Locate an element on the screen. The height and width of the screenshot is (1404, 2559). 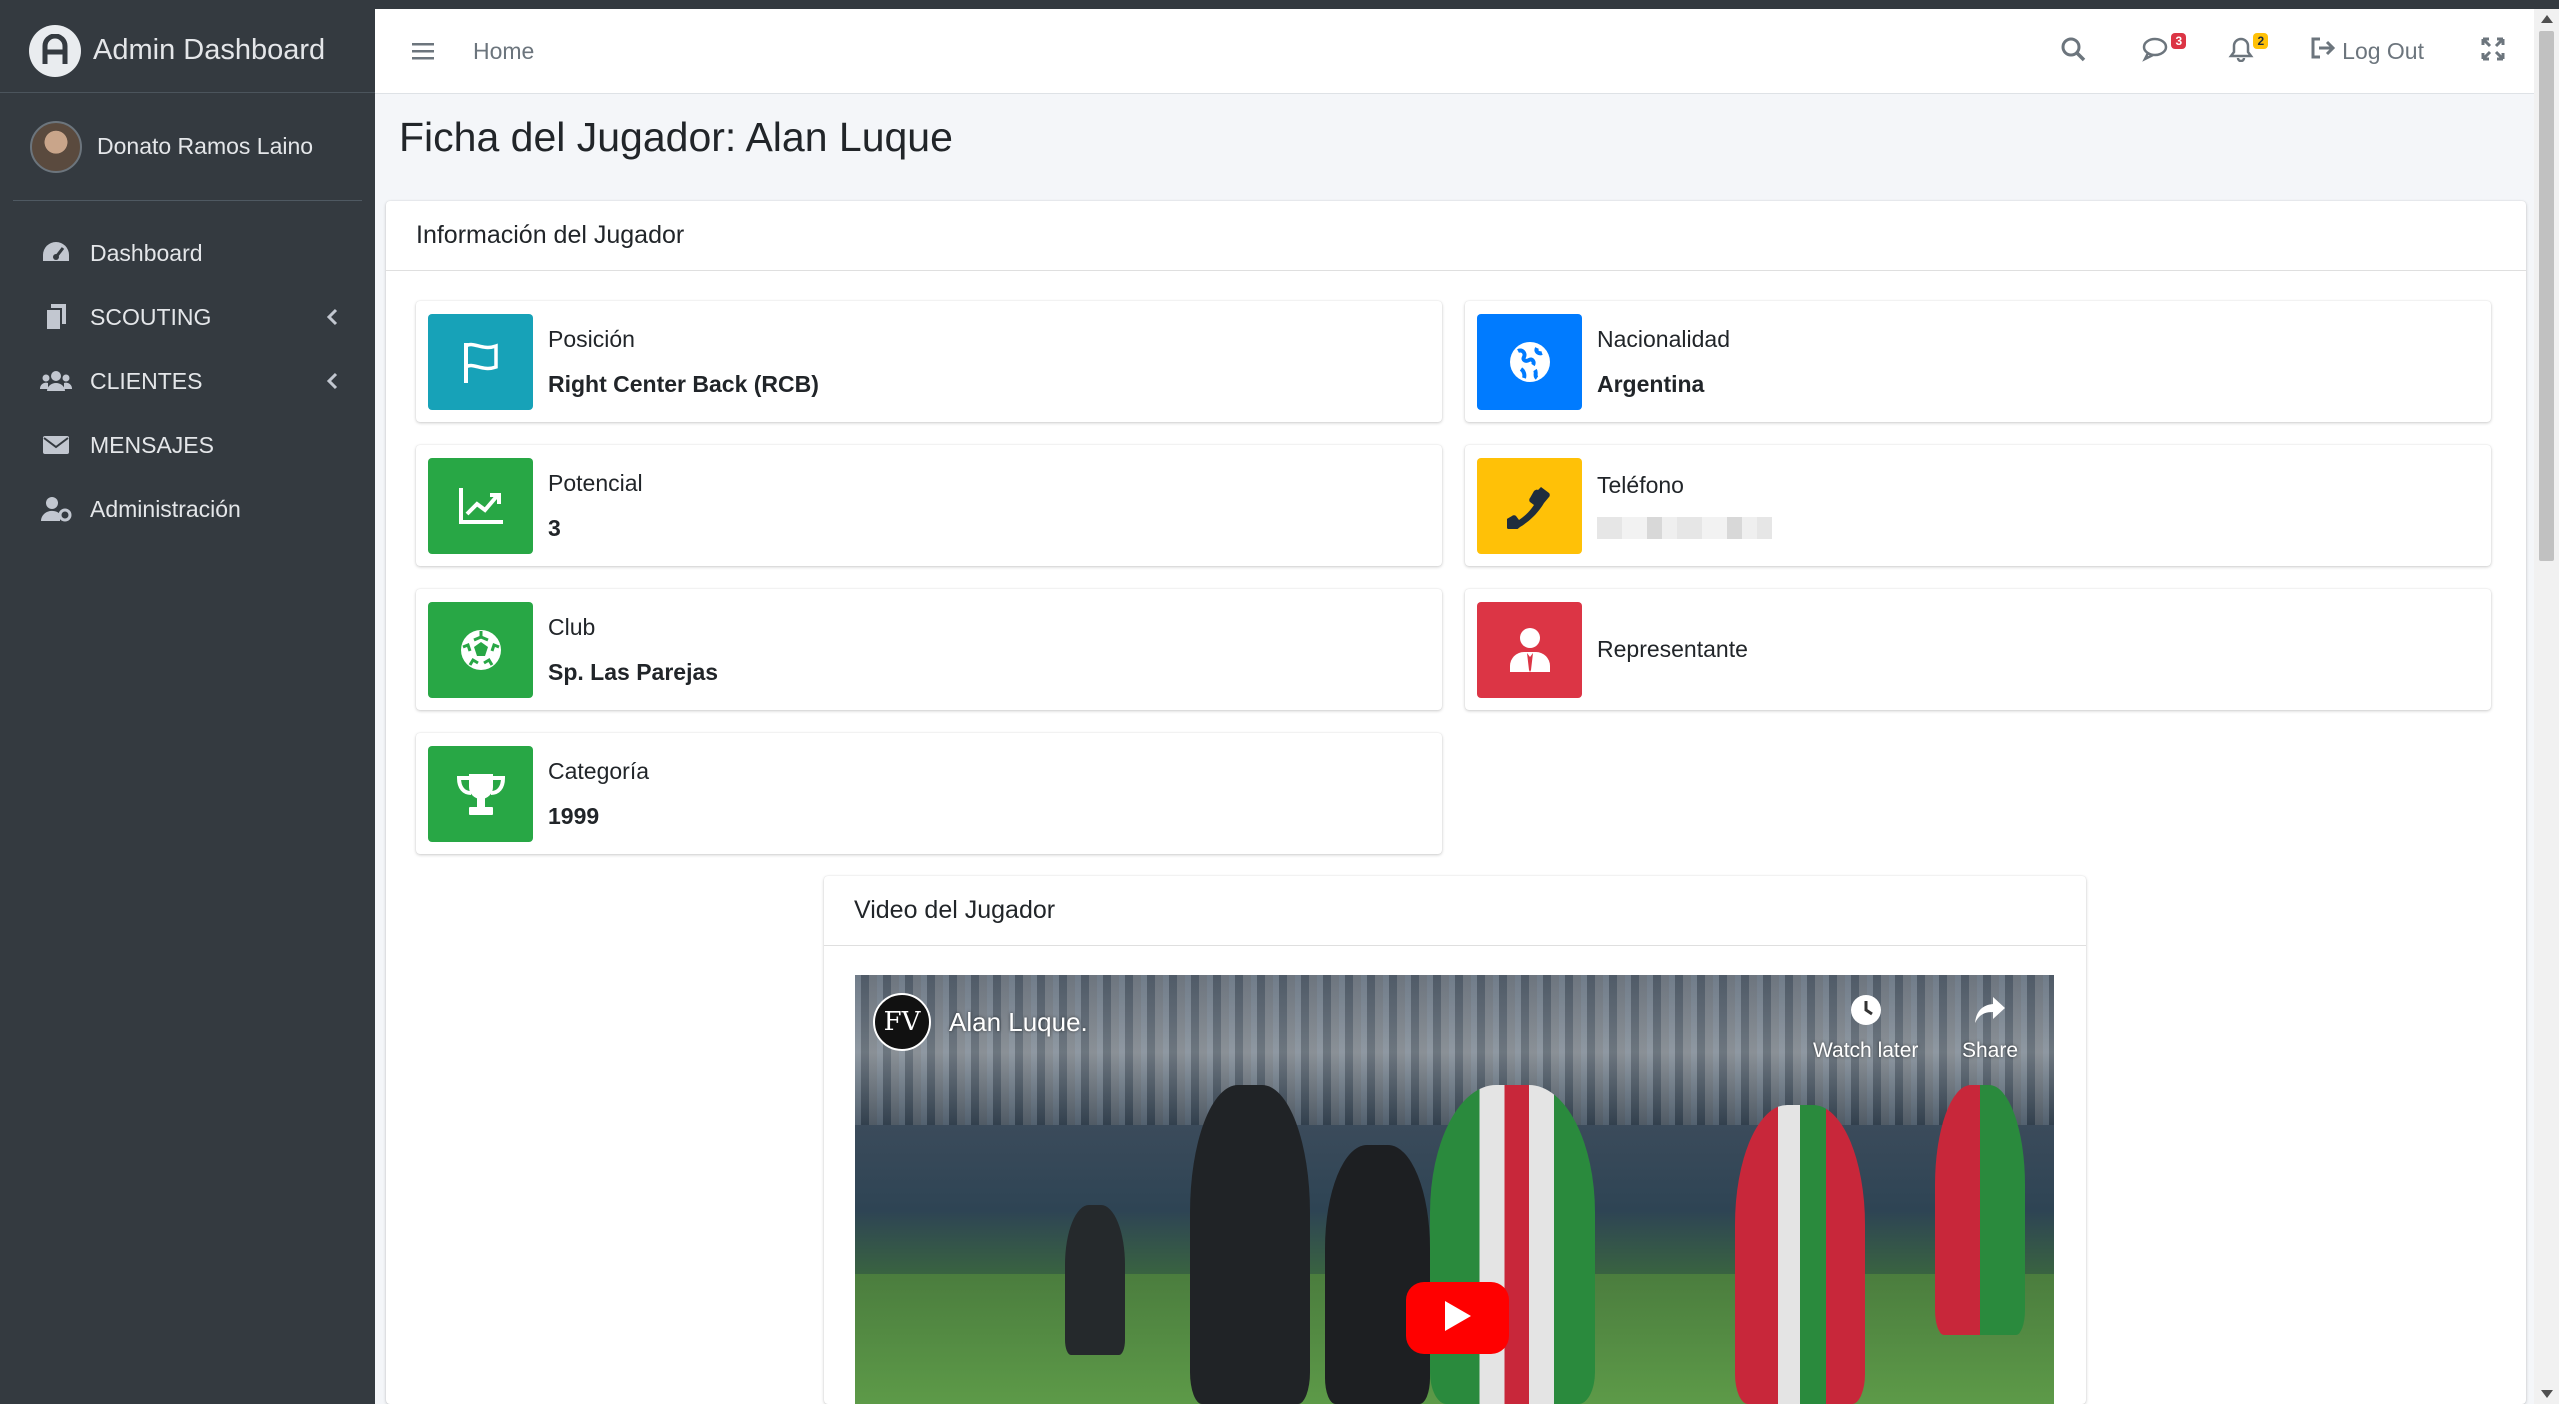
brand-logo-icon is located at coordinates (55, 50).